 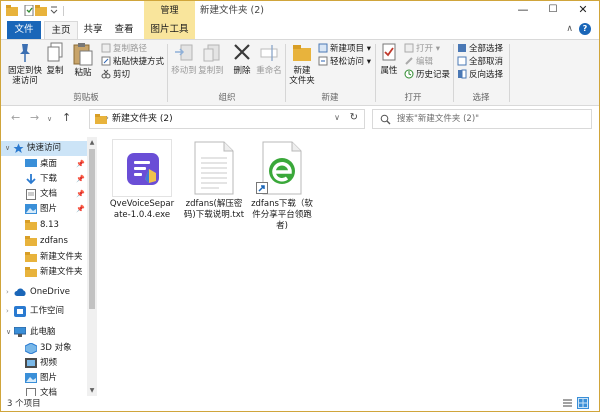 What do you see at coordinates (54, 10) in the screenshot?
I see `customize-qa-icon` at bounding box center [54, 10].